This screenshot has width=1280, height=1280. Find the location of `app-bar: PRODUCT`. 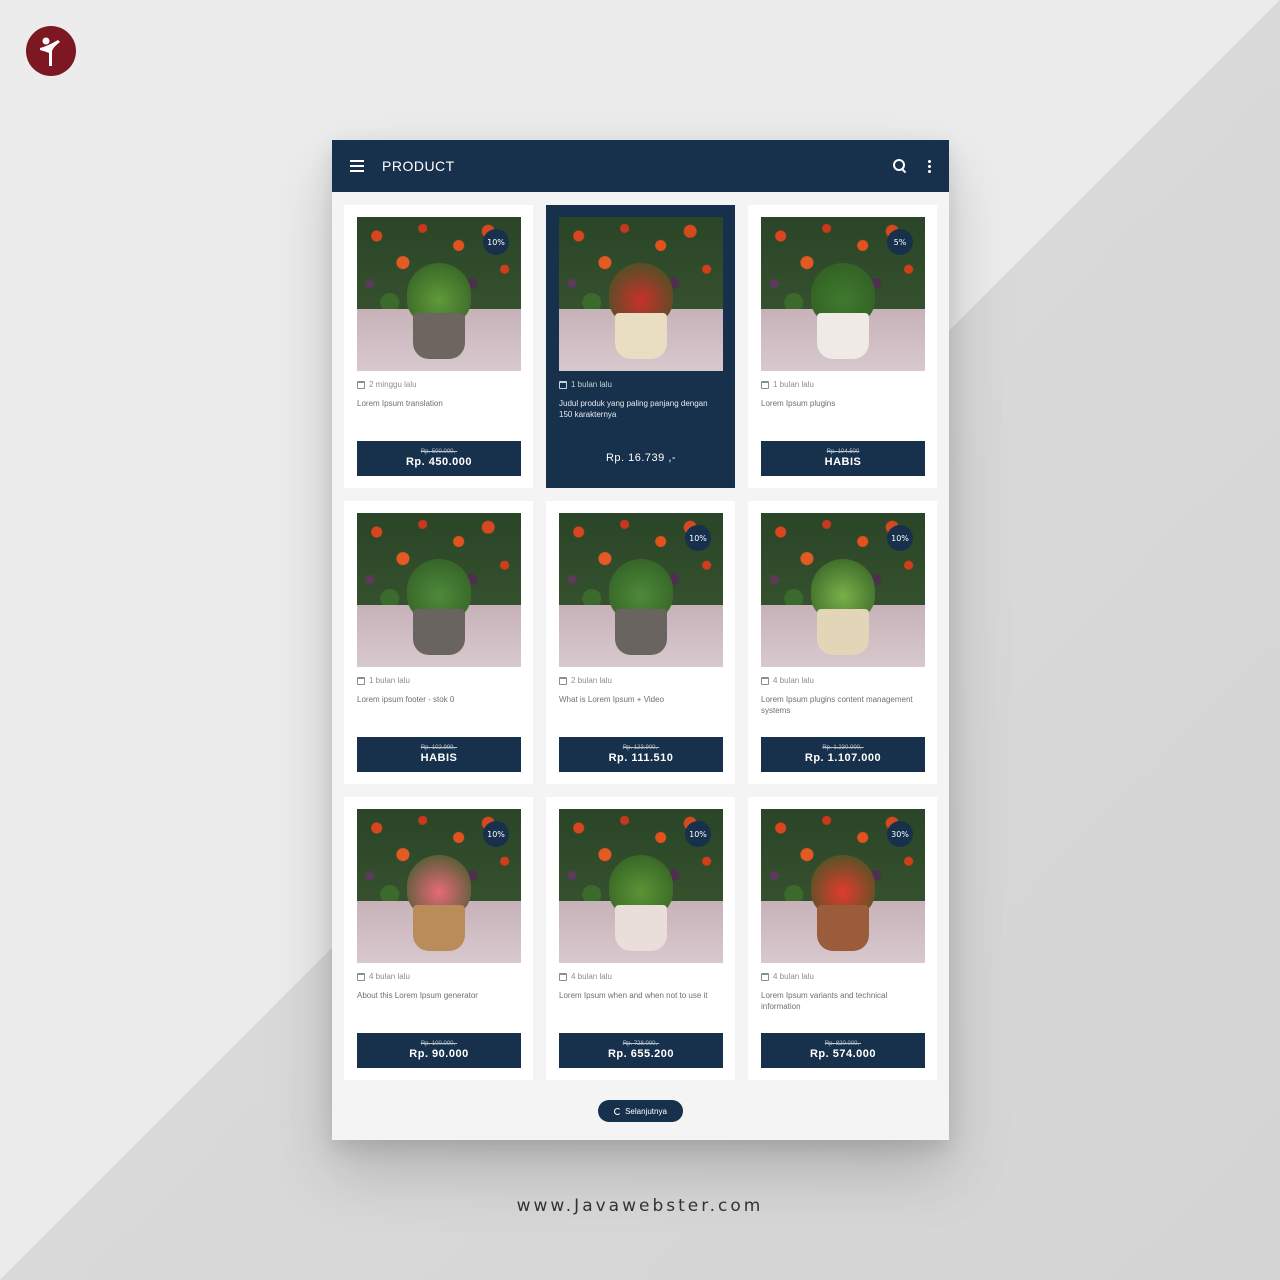

app-bar: PRODUCT is located at coordinates (640, 166).